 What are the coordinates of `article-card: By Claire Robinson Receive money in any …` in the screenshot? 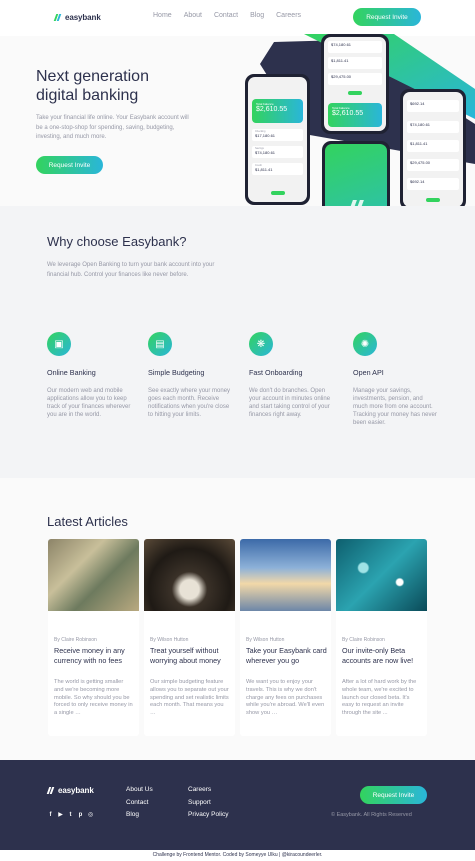 It's located at (93, 637).